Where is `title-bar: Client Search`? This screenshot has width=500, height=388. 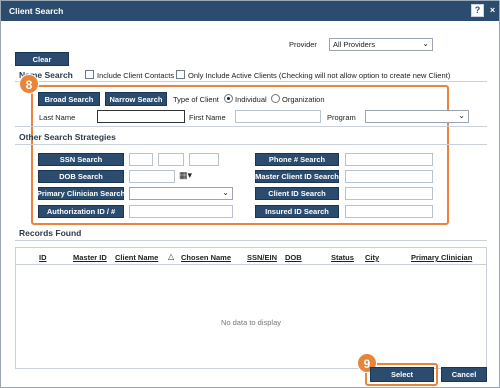 title-bar: Client Search is located at coordinates (250, 11).